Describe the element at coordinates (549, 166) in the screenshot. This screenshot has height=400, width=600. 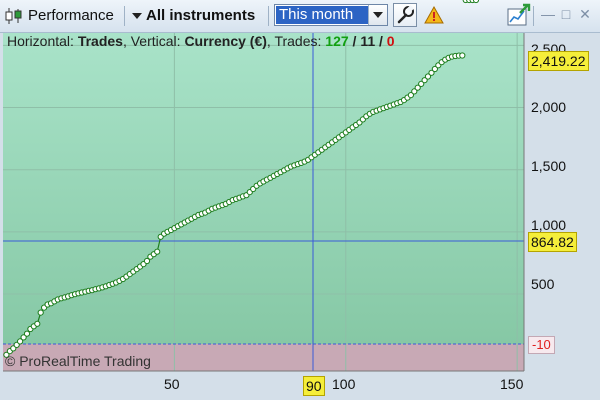
I see `y-tick-label: 1,500` at that location.